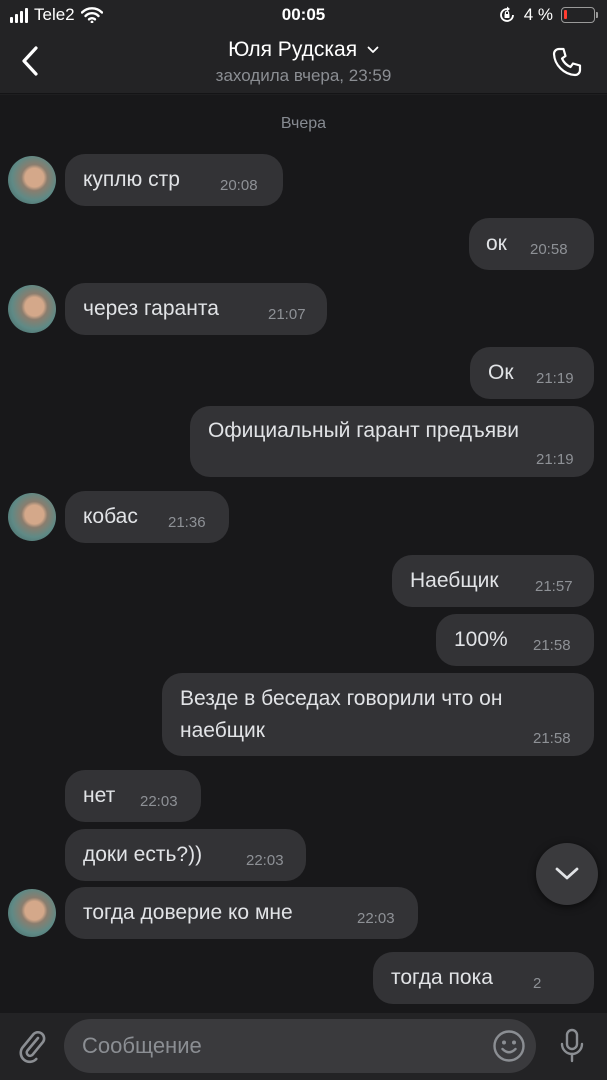 The image size is (607, 1080). I want to click on battery-percent: 4 %, so click(538, 14).